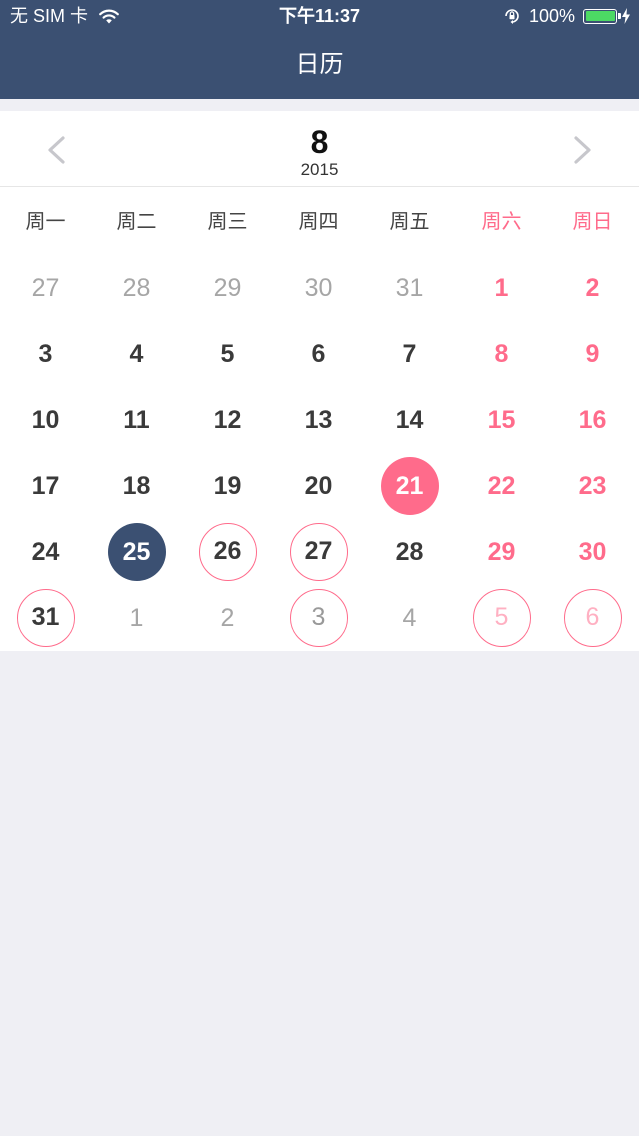  I want to click on charging-bolt-icon, so click(626, 16).